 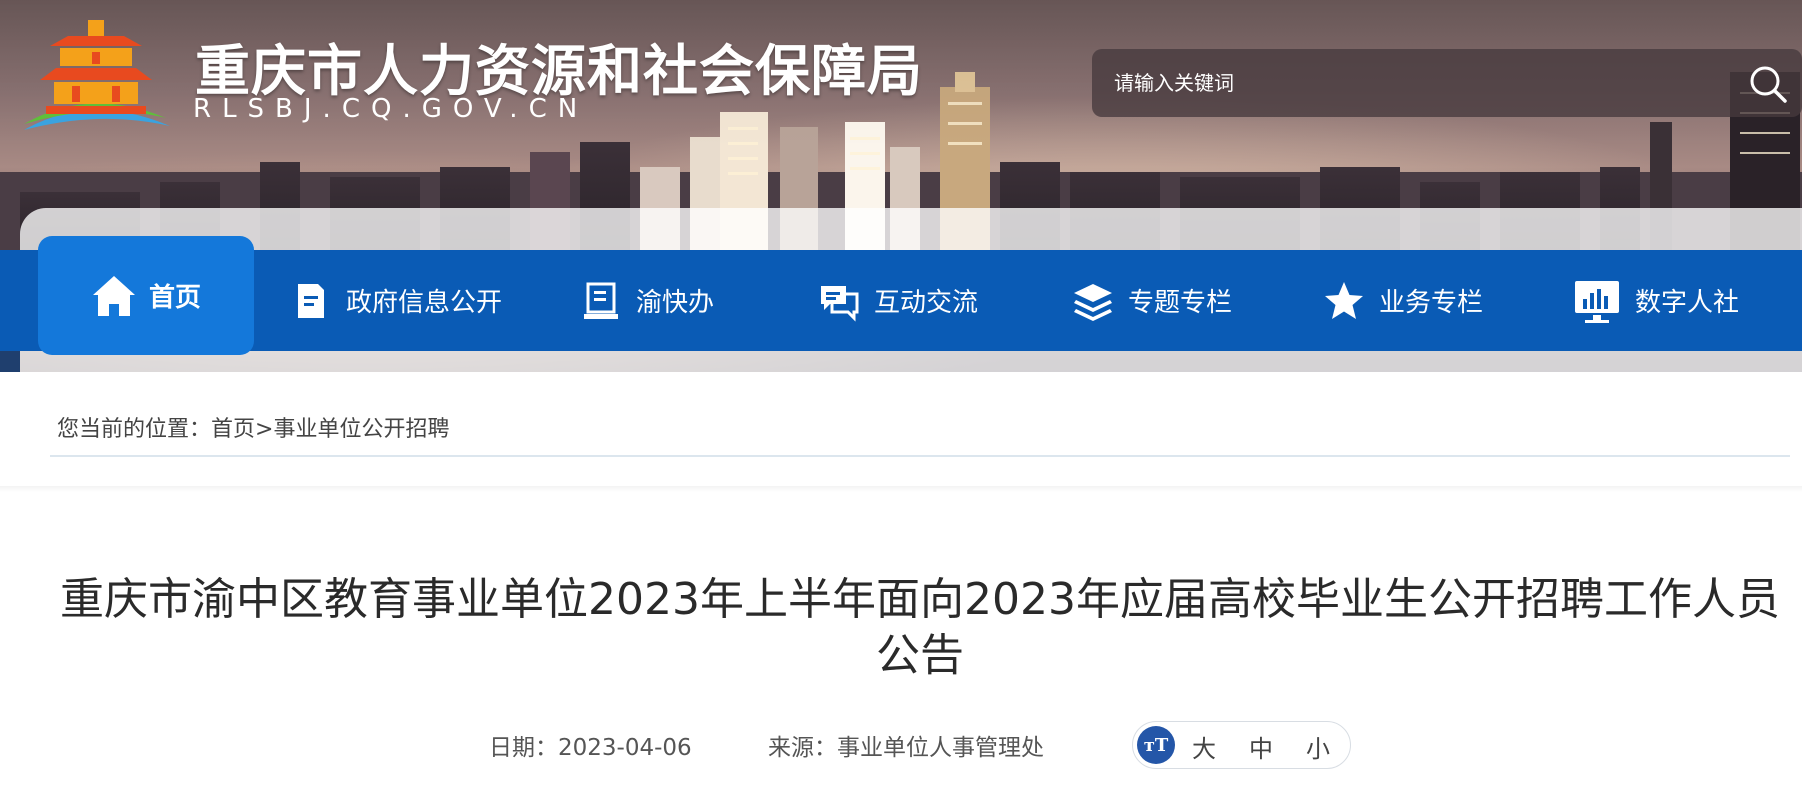 What do you see at coordinates (311, 300) in the screenshot?
I see `document-icon` at bounding box center [311, 300].